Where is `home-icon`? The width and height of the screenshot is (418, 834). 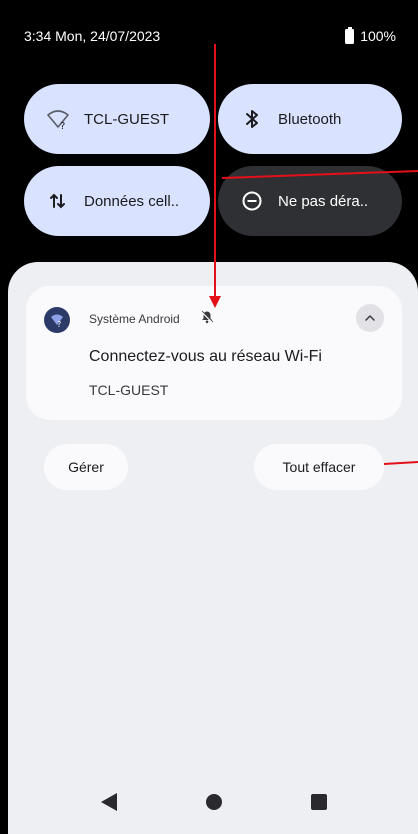 home-icon is located at coordinates (214, 802).